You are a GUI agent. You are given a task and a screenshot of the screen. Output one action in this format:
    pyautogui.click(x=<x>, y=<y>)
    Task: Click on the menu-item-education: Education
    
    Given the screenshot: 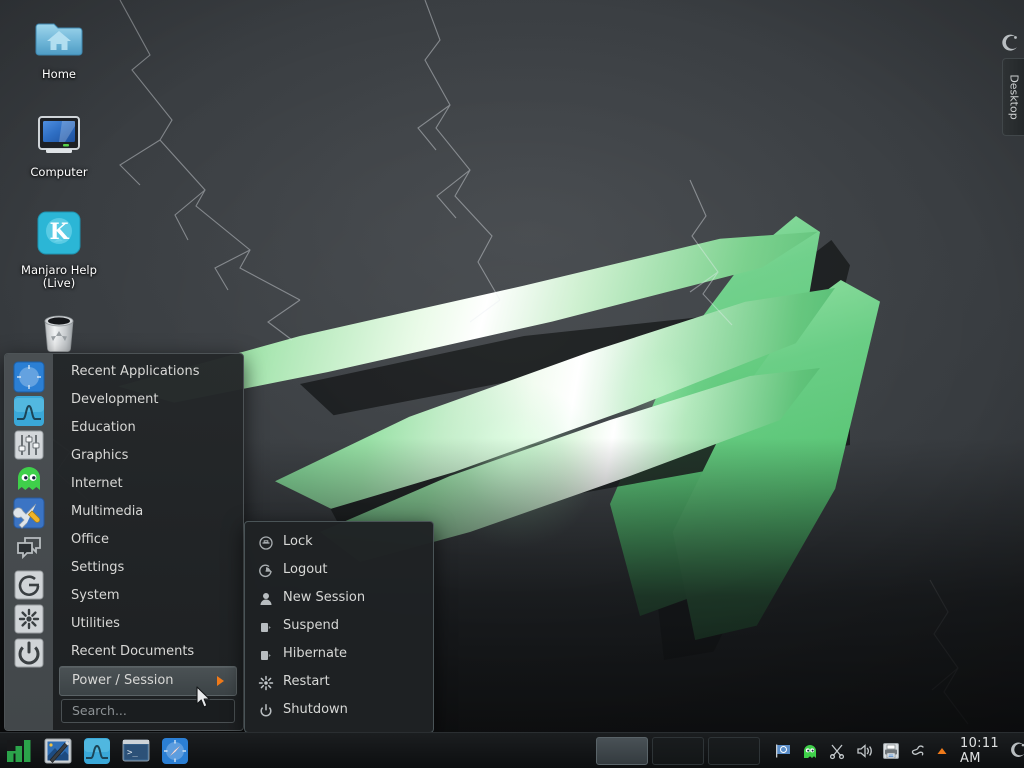 What is the action you would take?
    pyautogui.click(x=148, y=428)
    